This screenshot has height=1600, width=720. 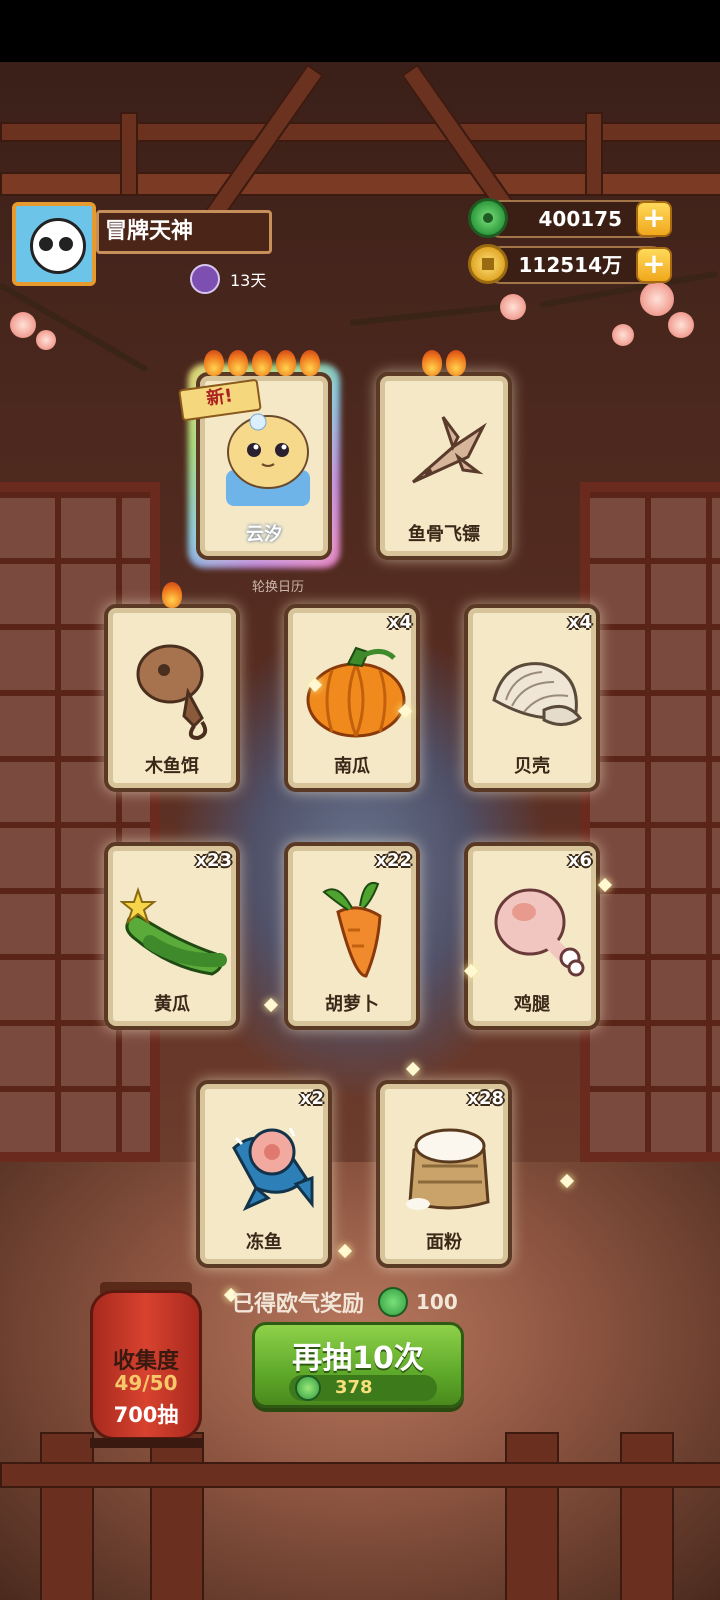 I want to click on card-pumpkin: x4 南瓜, so click(x=352, y=698).